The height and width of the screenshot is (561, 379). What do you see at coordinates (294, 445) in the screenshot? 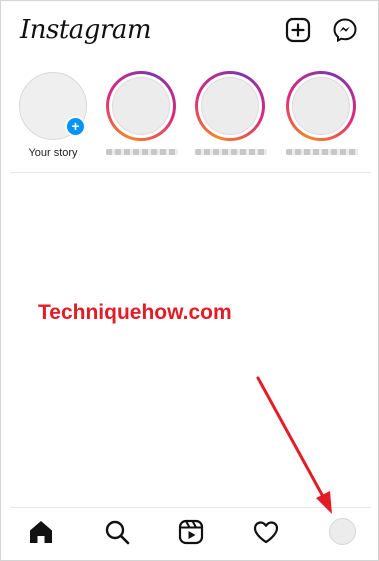
I see `annotation-arrow` at bounding box center [294, 445].